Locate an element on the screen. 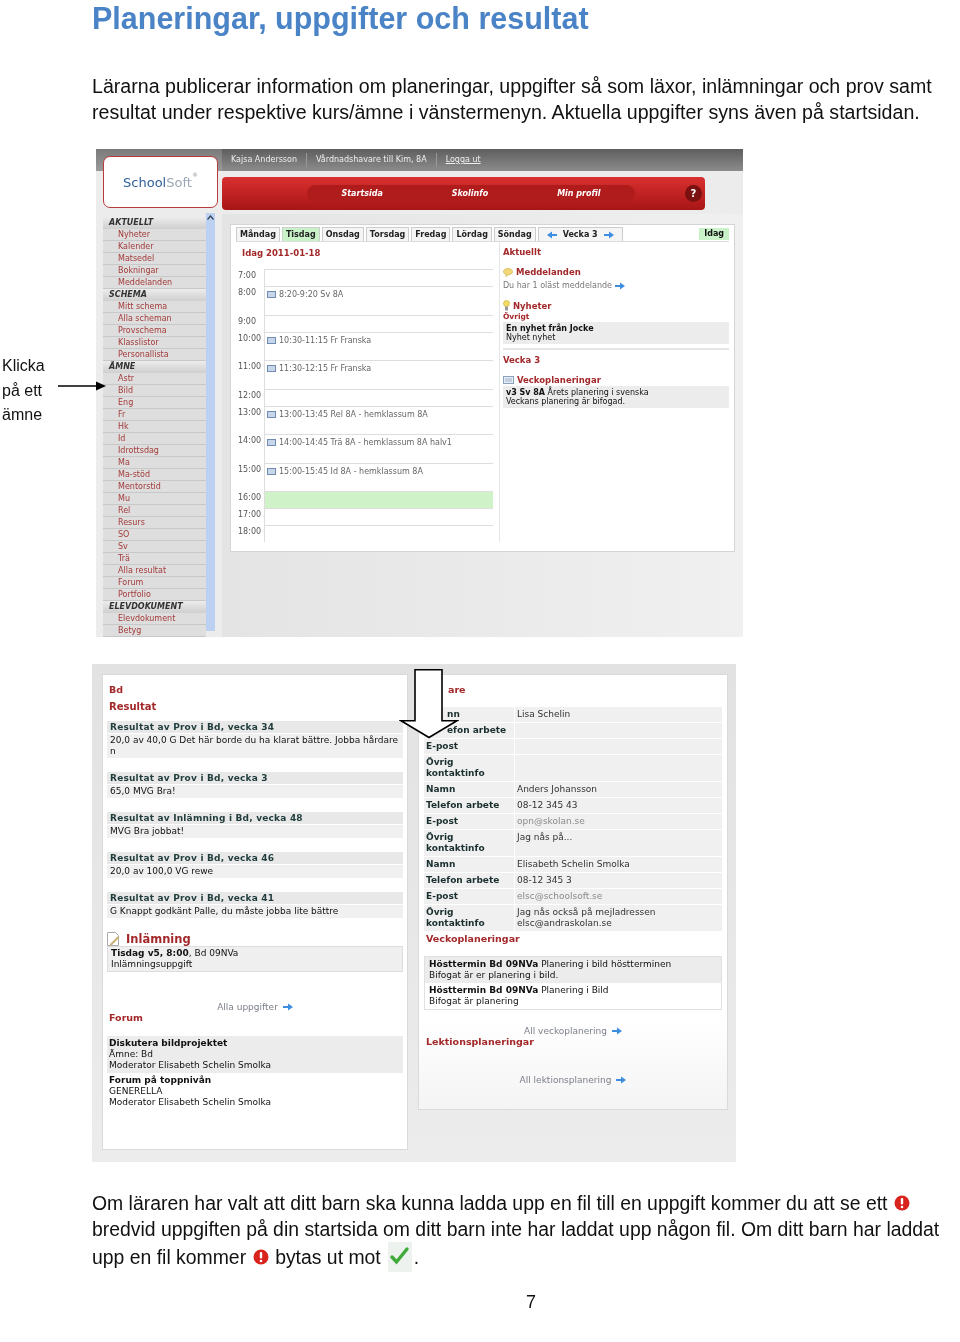 Image resolution: width=960 pixels, height=1342 pixels. time-label: 16:00 is located at coordinates (250, 498).